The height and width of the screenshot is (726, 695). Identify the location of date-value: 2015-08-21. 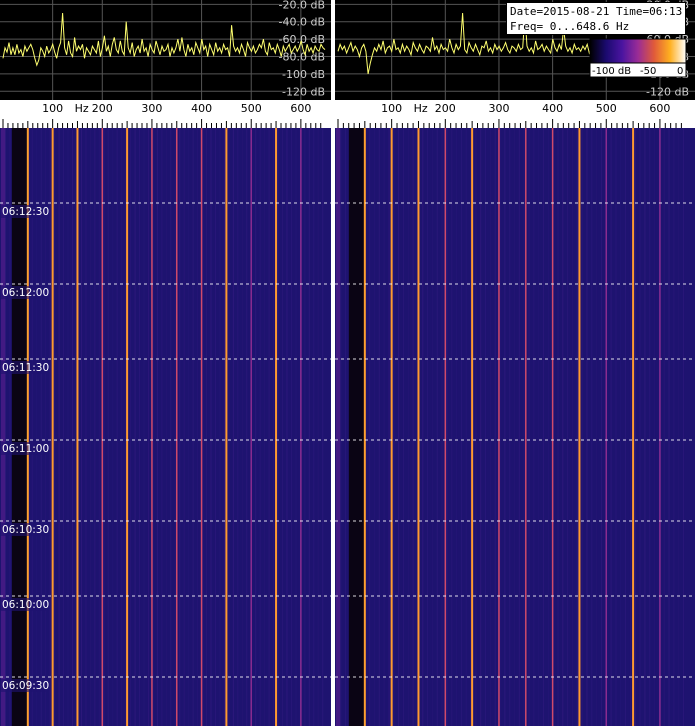
(576, 11).